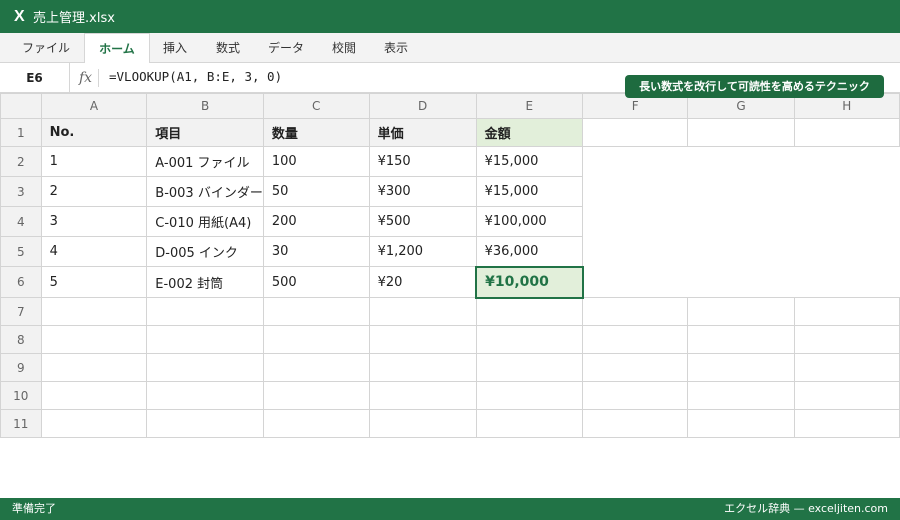 Image resolution: width=900 pixels, height=520 pixels. Describe the element at coordinates (94, 221) in the screenshot. I see `cell: 3` at that location.